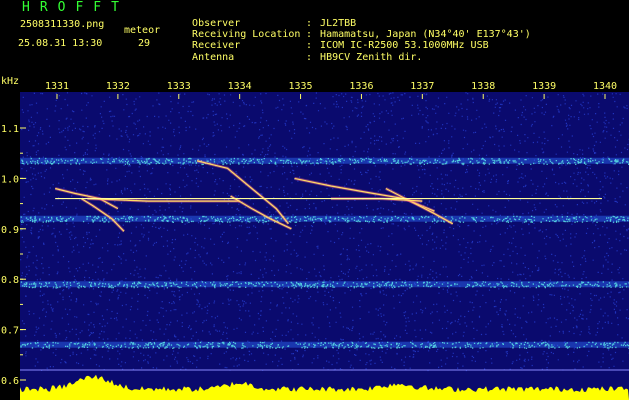 The height and width of the screenshot is (400, 629). I want to click on y-tick-label: 0.9, so click(10, 230).